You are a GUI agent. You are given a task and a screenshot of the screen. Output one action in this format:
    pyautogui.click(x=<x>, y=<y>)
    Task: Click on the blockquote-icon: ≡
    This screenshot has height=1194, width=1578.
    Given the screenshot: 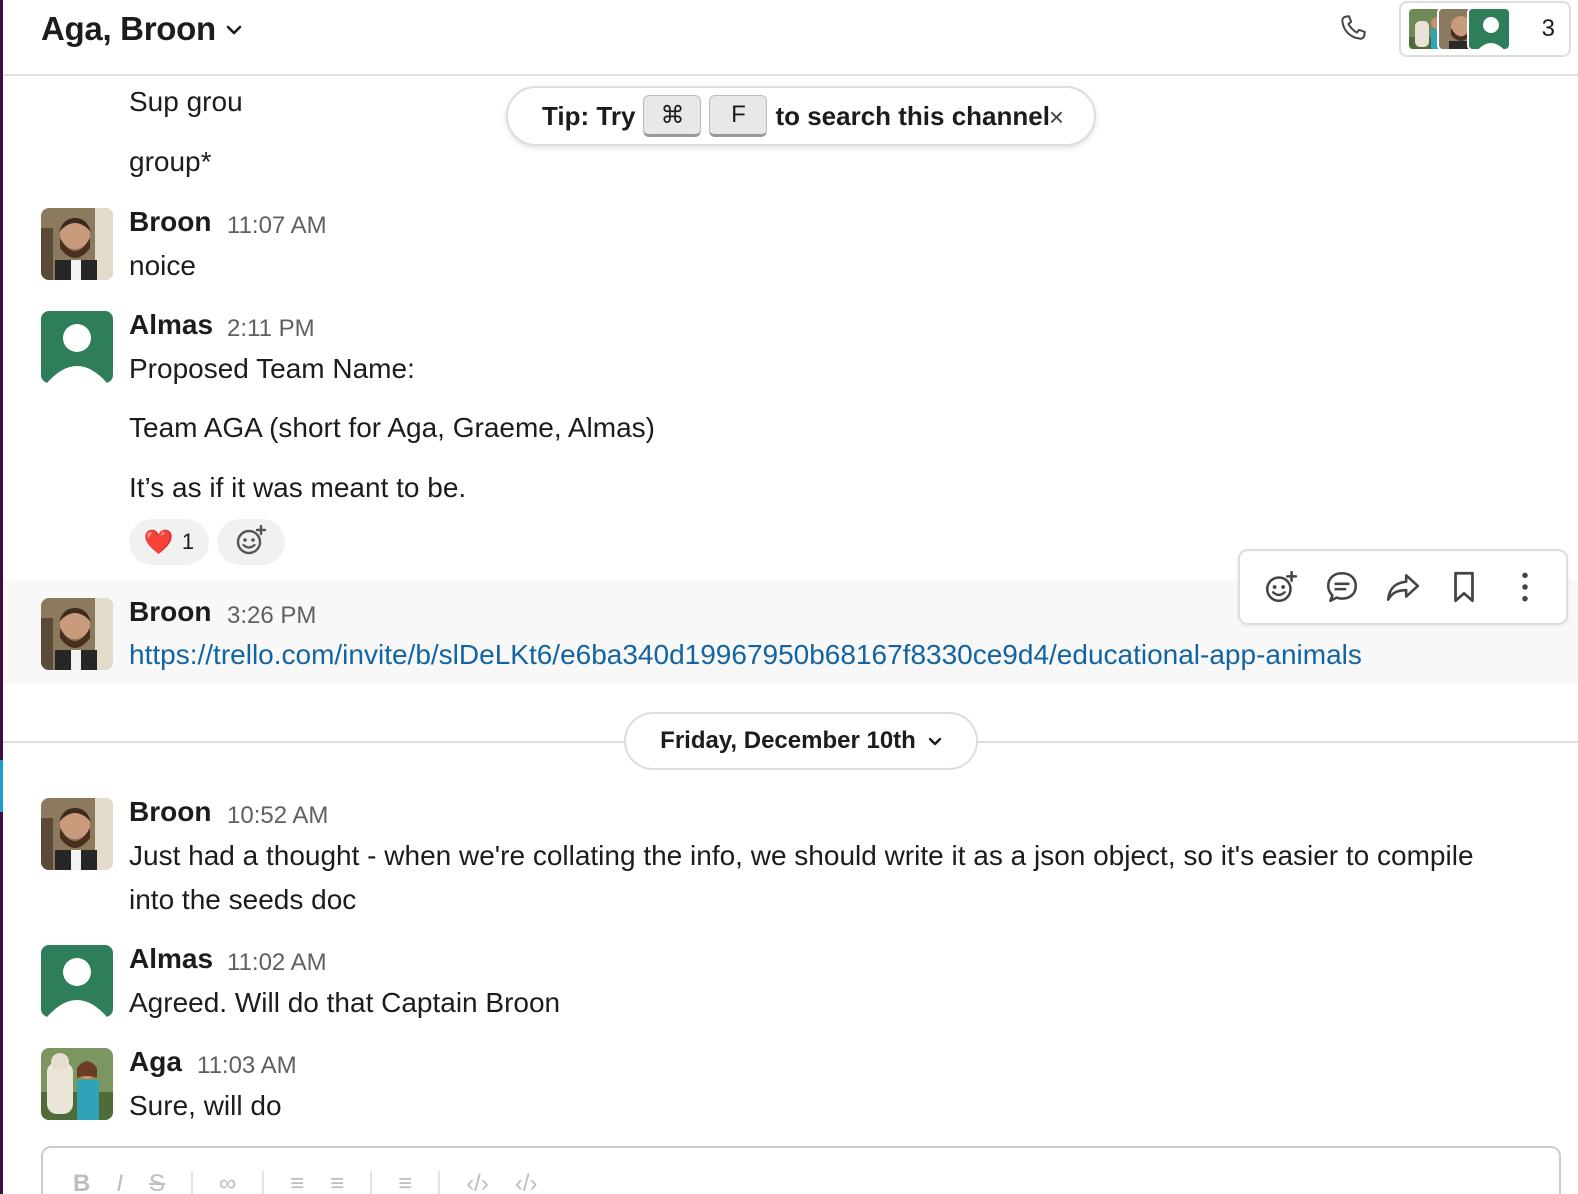 What is the action you would take?
    pyautogui.click(x=405, y=1182)
    